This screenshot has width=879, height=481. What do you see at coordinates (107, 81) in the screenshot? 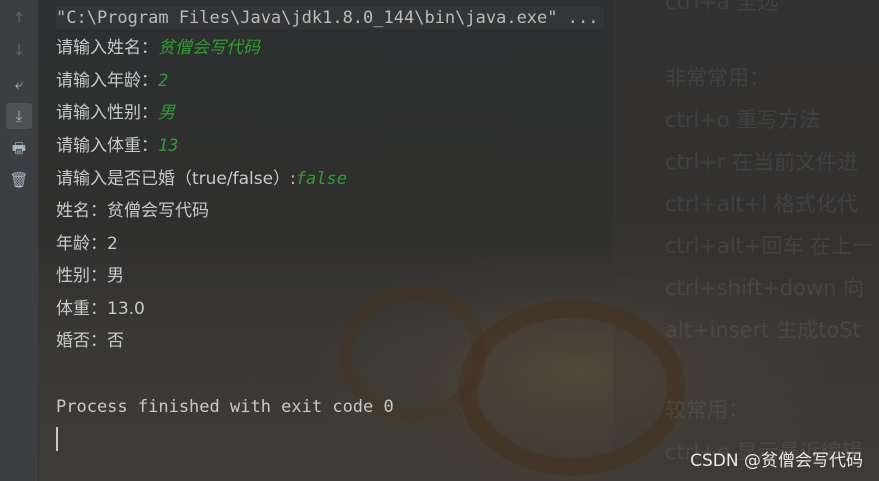
I see `prompt-label: 请输入年龄：` at bounding box center [107, 81].